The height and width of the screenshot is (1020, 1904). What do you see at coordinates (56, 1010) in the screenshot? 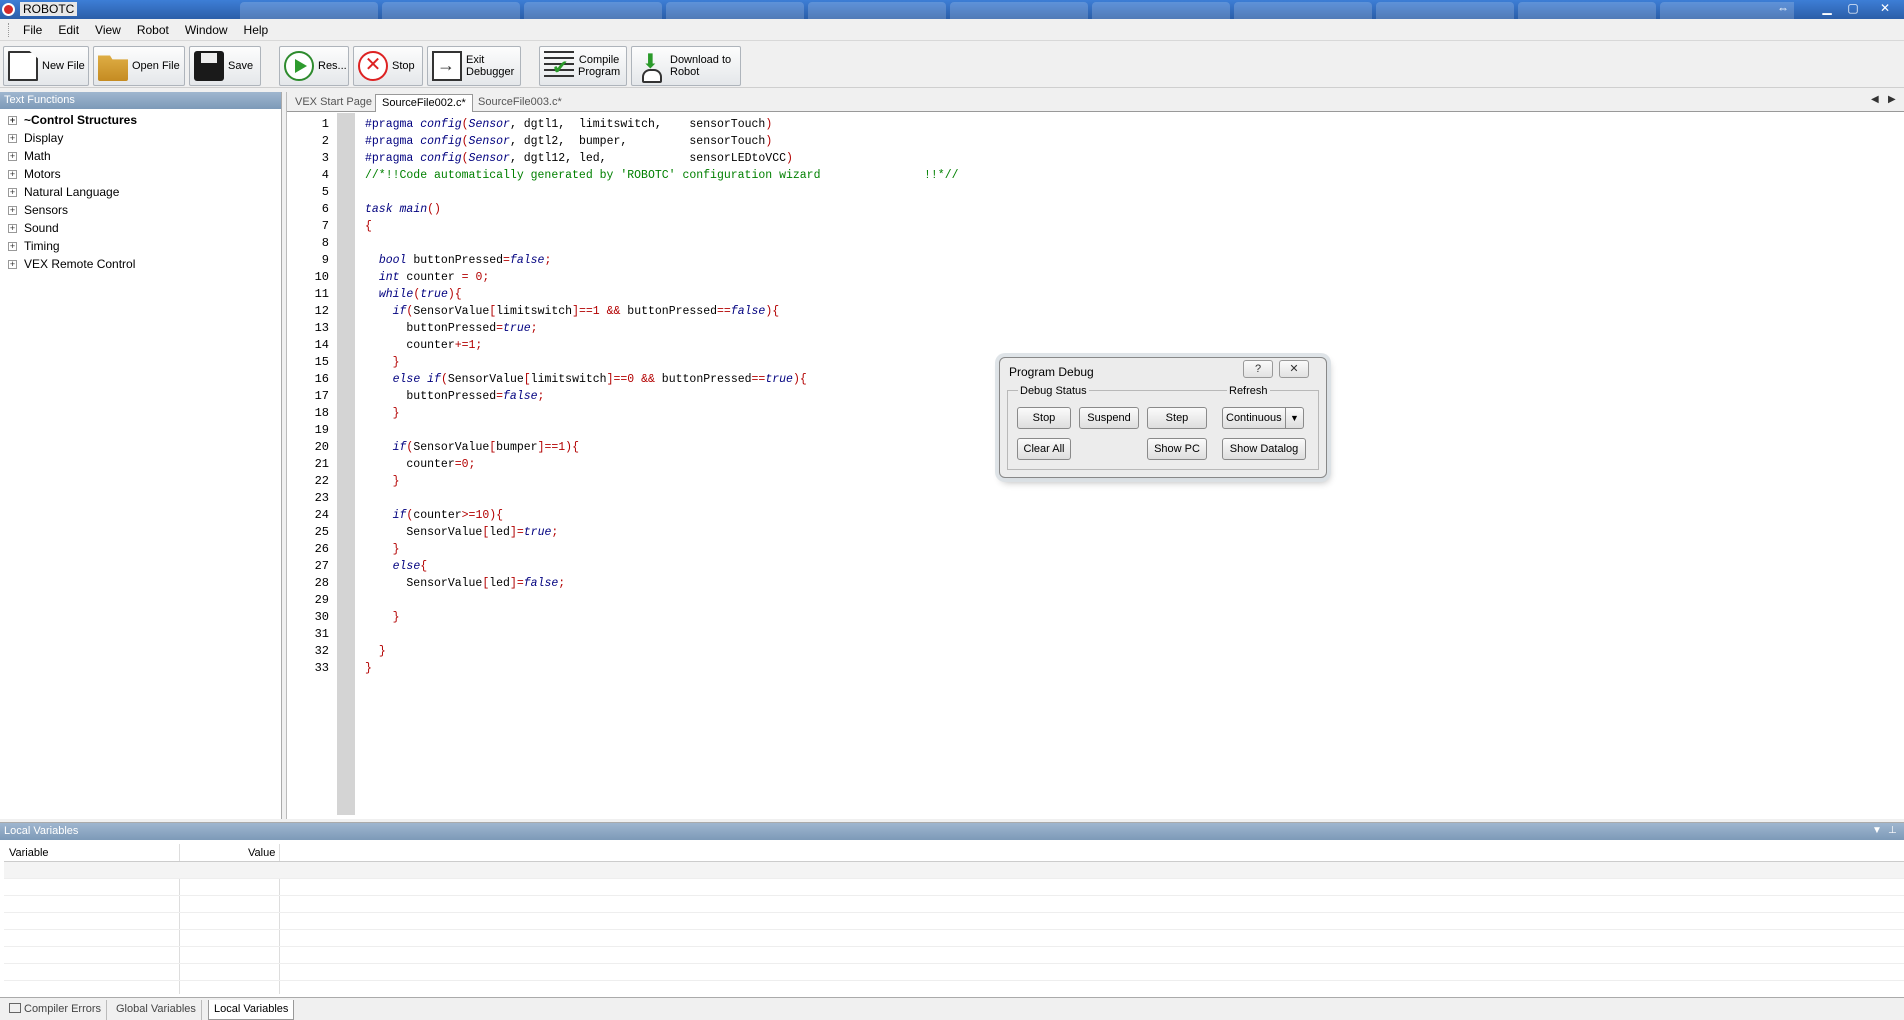
I see `tab-compiler-errors: Compiler Errors` at bounding box center [56, 1010].